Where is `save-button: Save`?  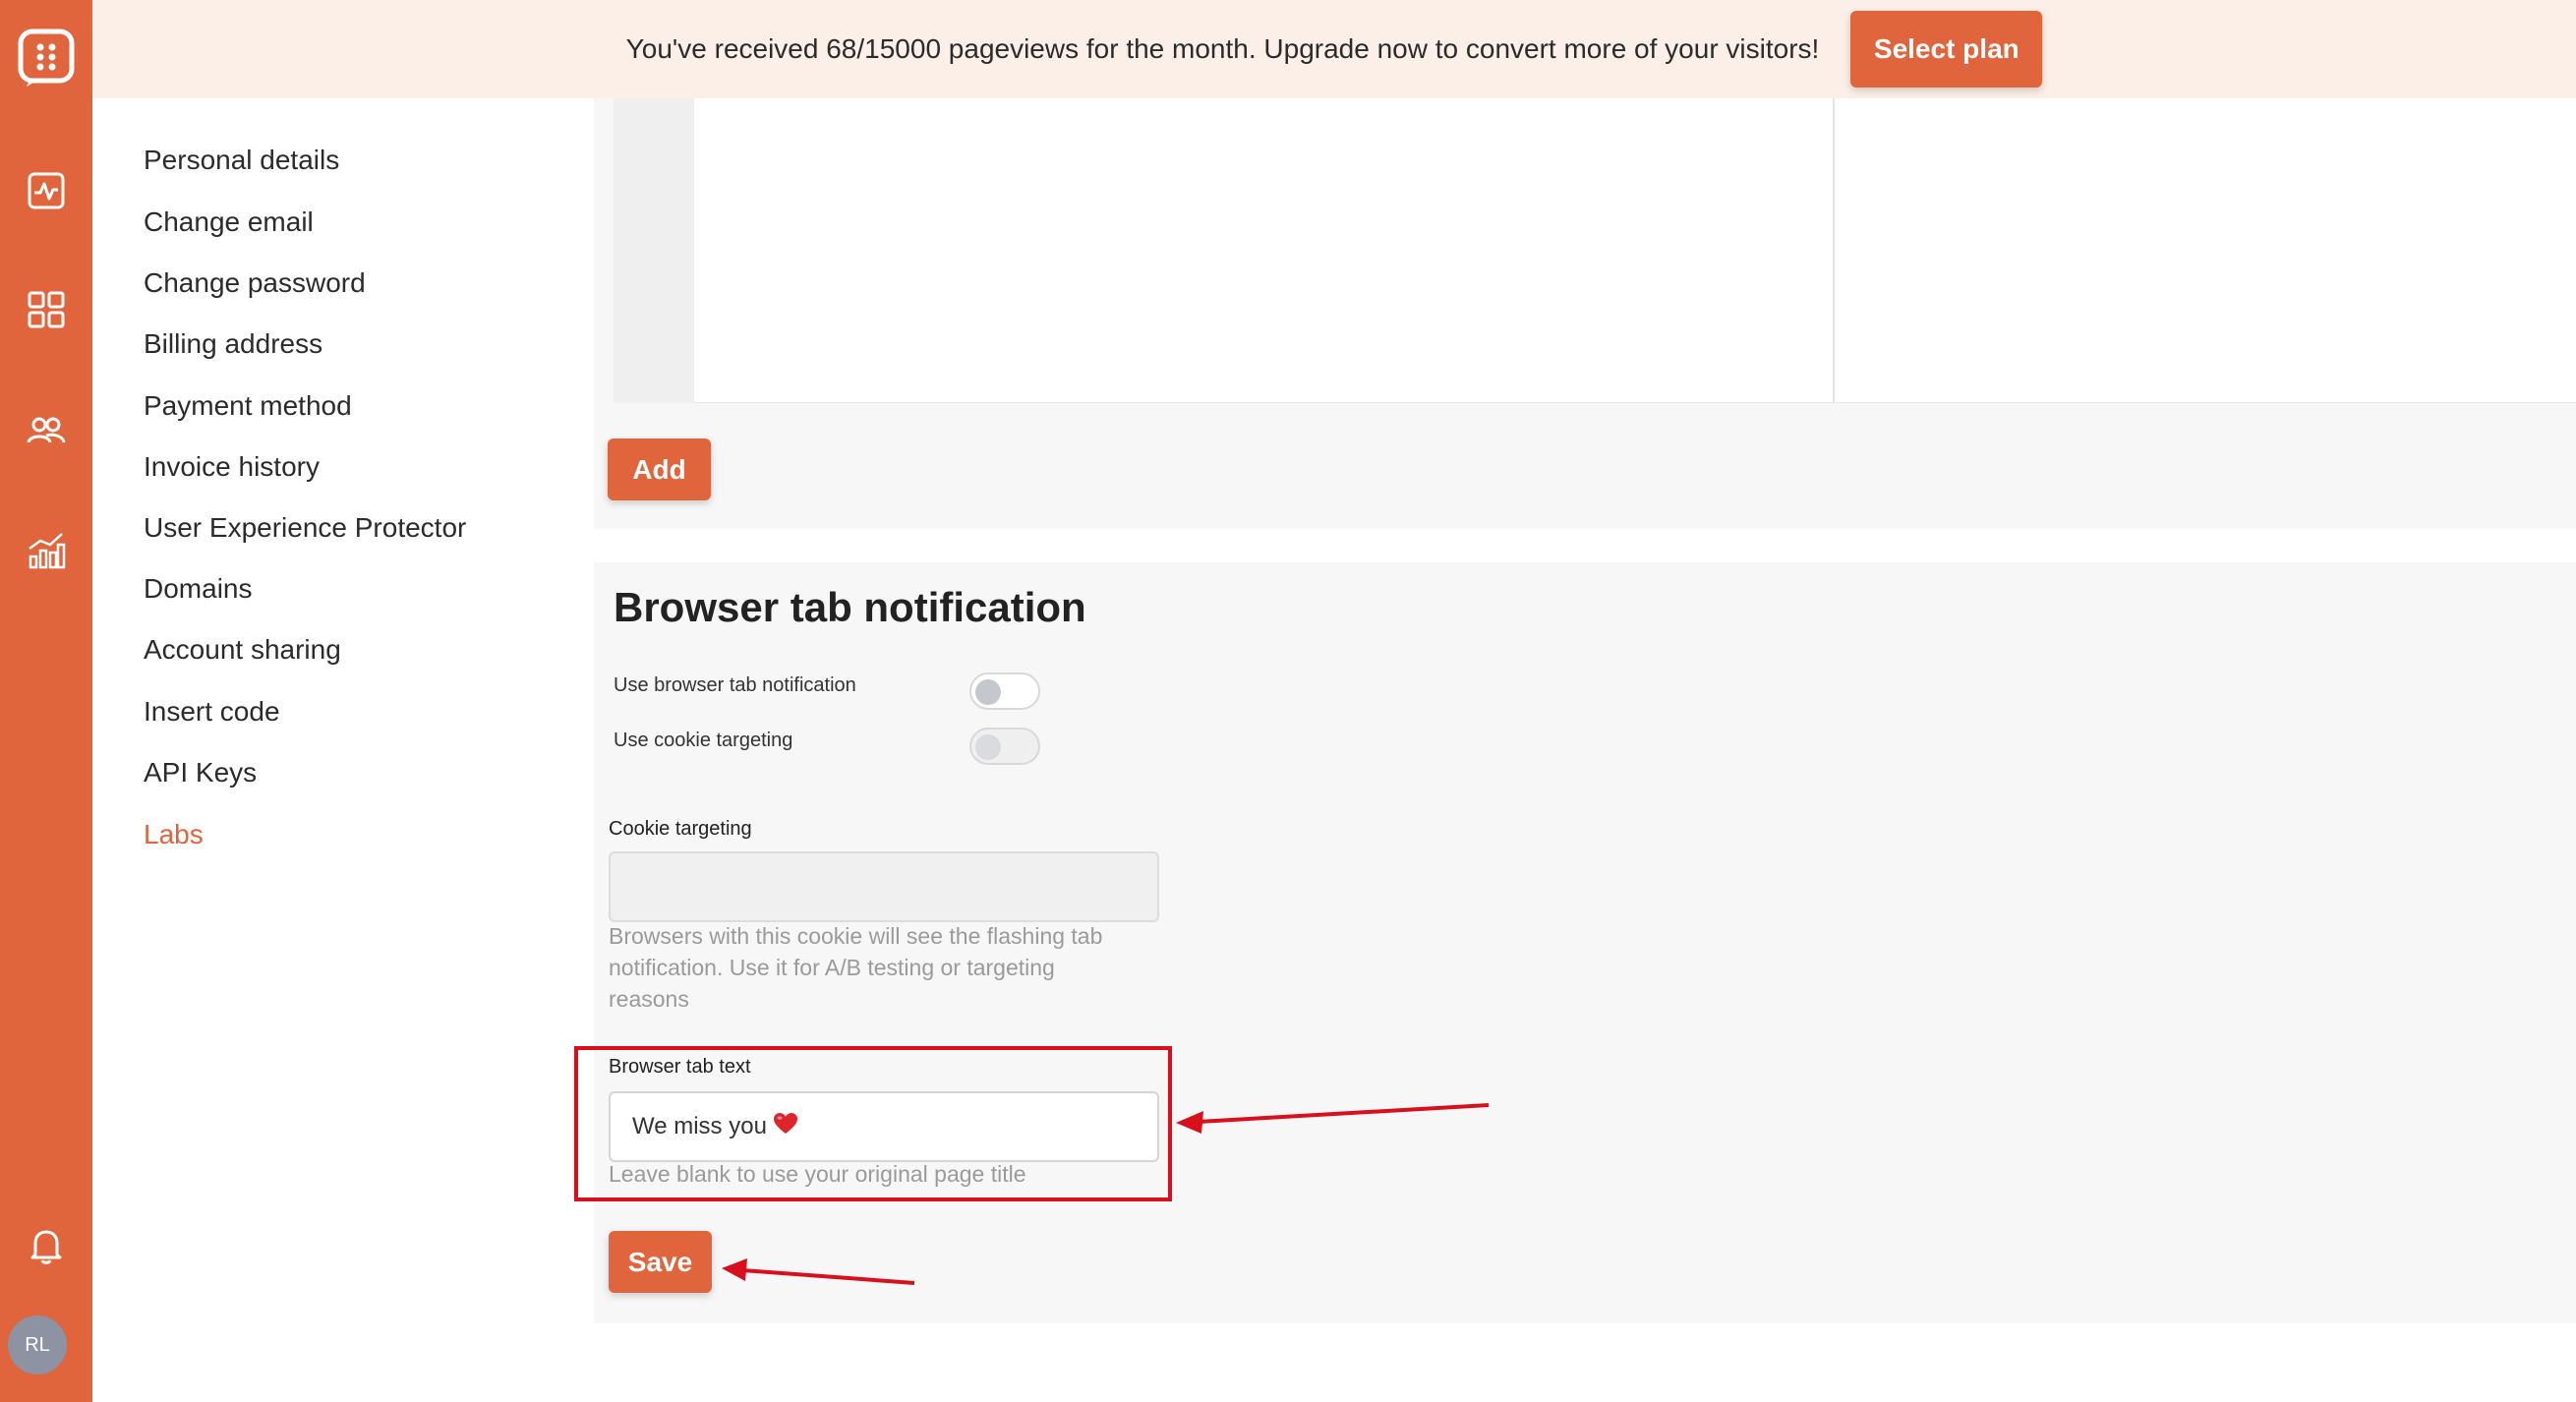 save-button: Save is located at coordinates (660, 1262).